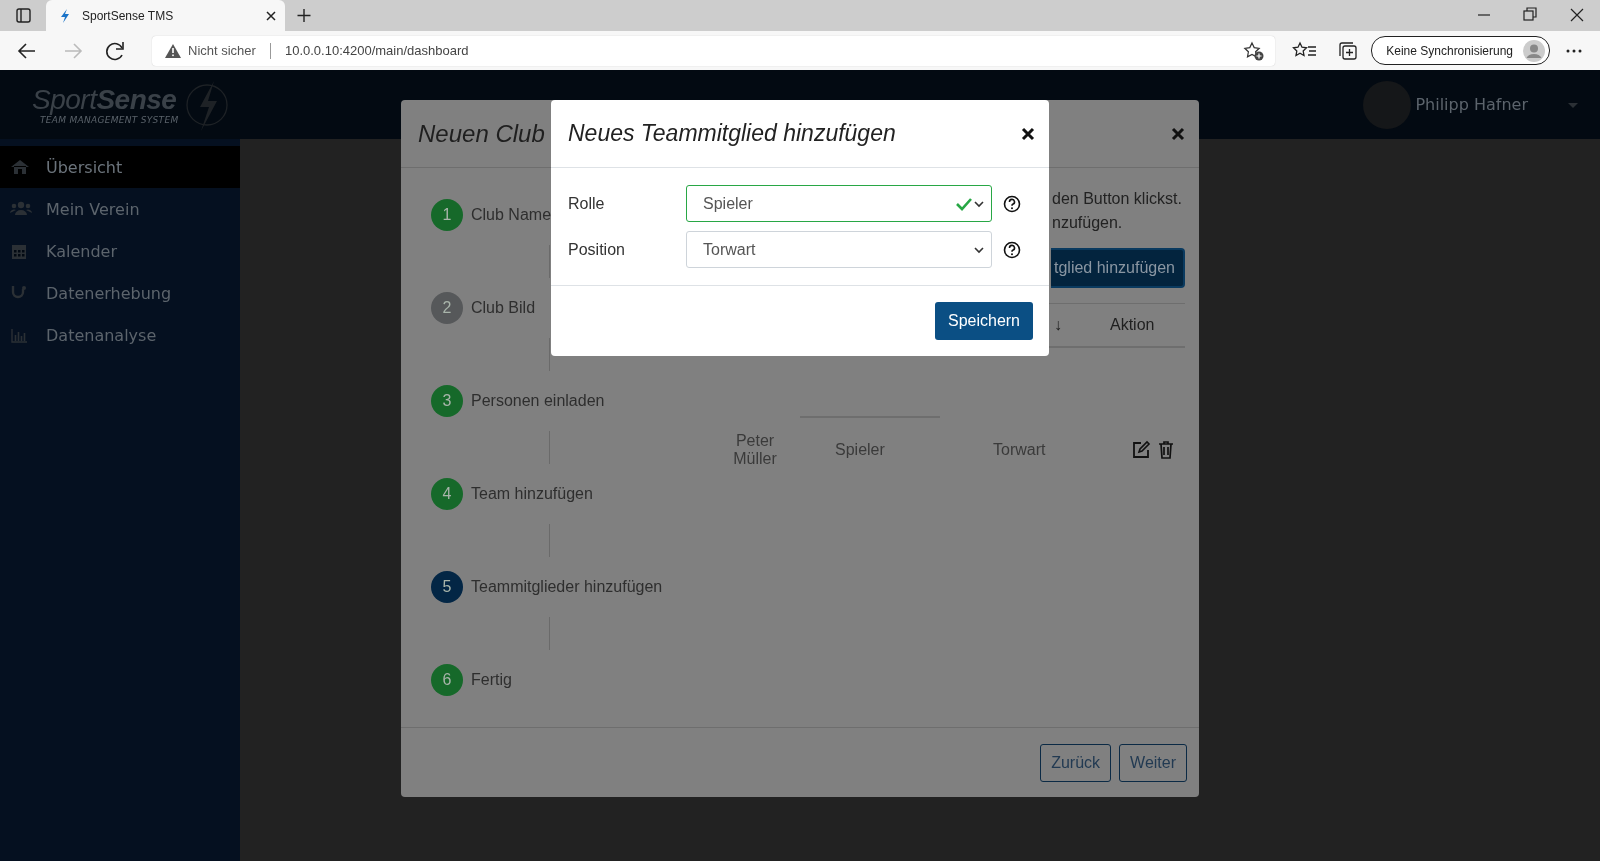 The image size is (1600, 861). I want to click on users-icon, so click(21, 209).